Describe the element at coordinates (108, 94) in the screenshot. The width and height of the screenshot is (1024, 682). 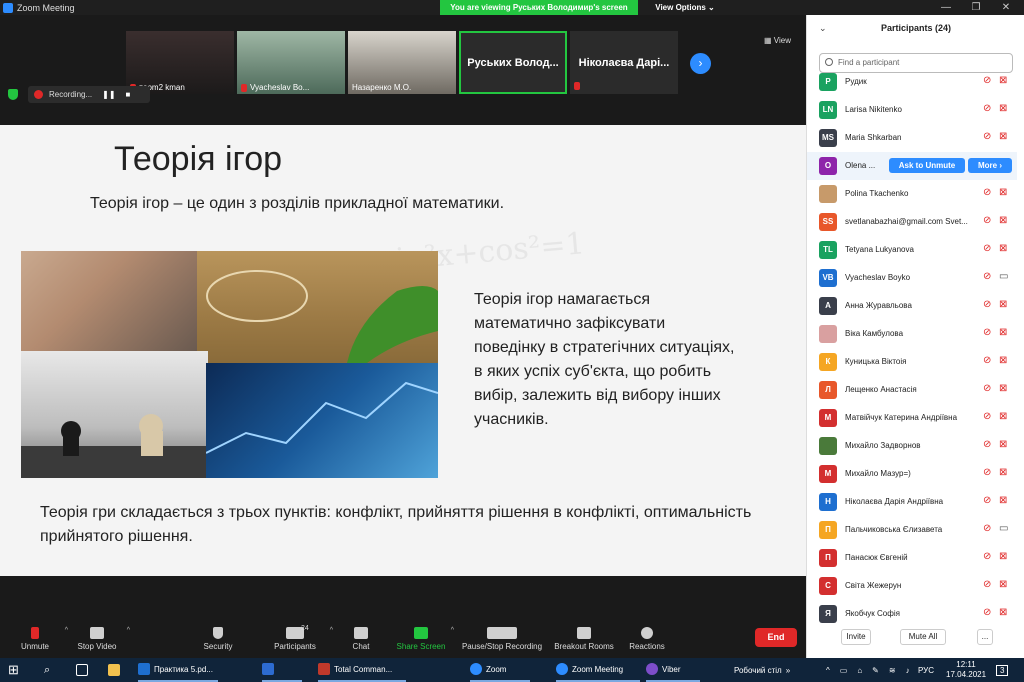
I see `pause-recording-icon: ❚❚` at that location.